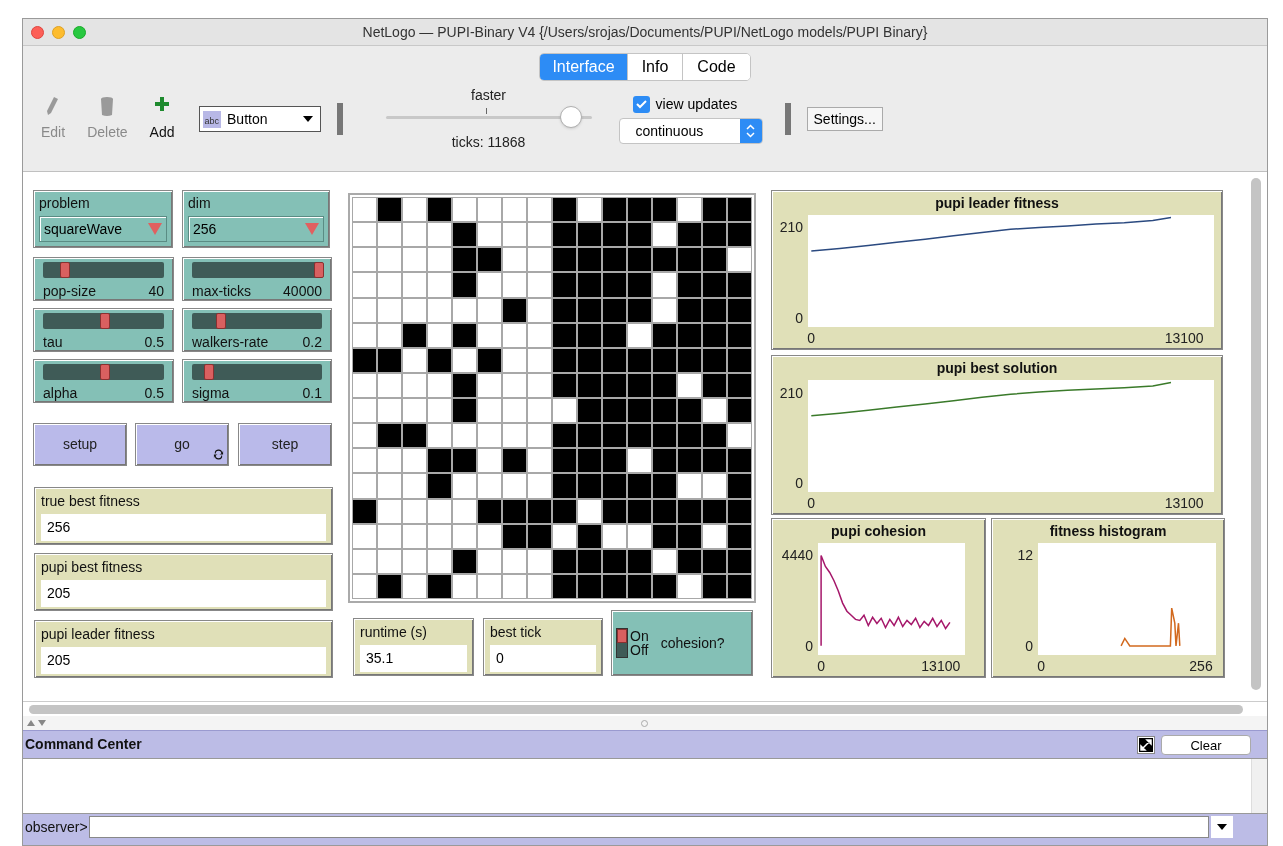 The width and height of the screenshot is (1283, 846). Describe the element at coordinates (997, 368) in the screenshot. I see `plot-title: pupi best solution` at that location.